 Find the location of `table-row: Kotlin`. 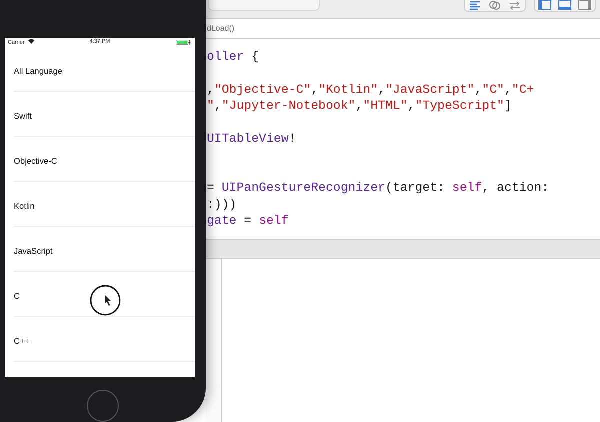

table-row: Kotlin is located at coordinates (104, 204).